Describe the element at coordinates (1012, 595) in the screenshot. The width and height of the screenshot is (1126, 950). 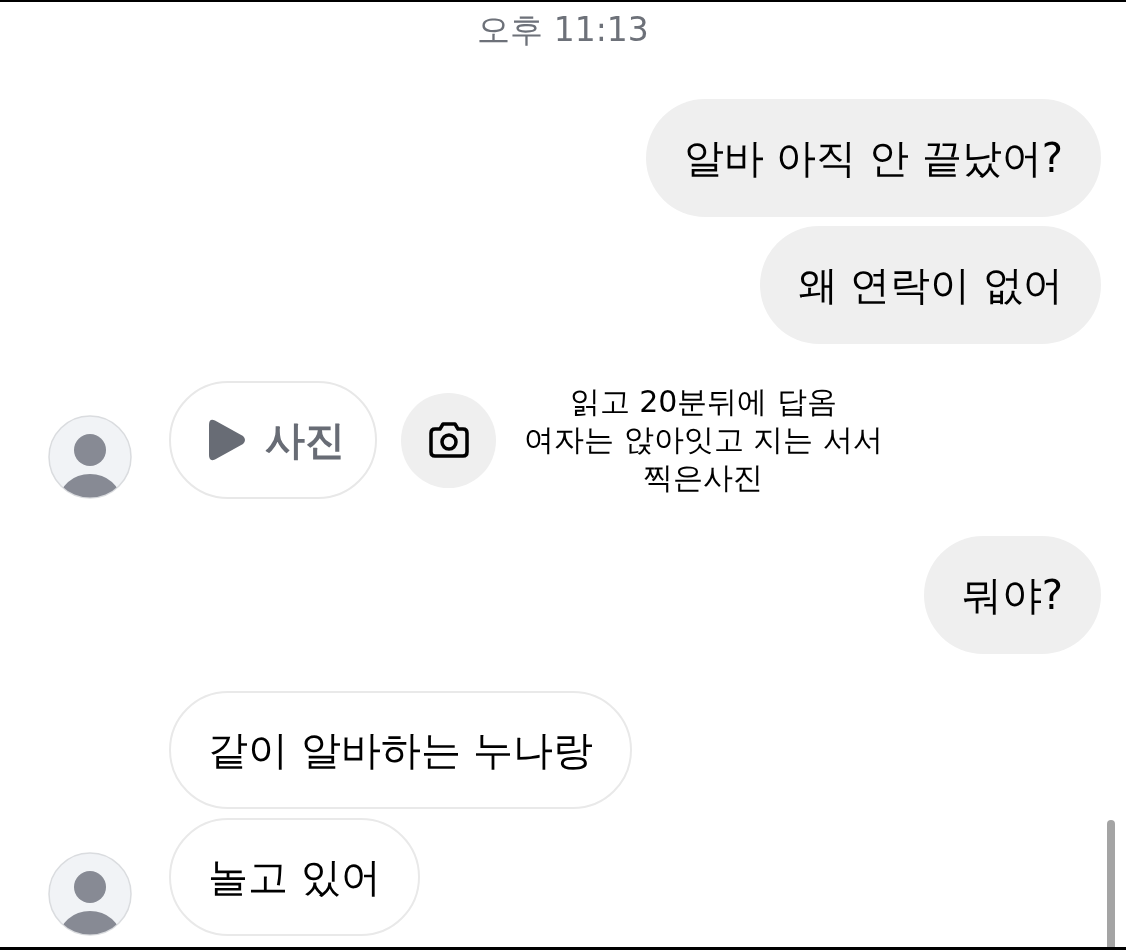
I see `sent-message: 뭐야?` at that location.